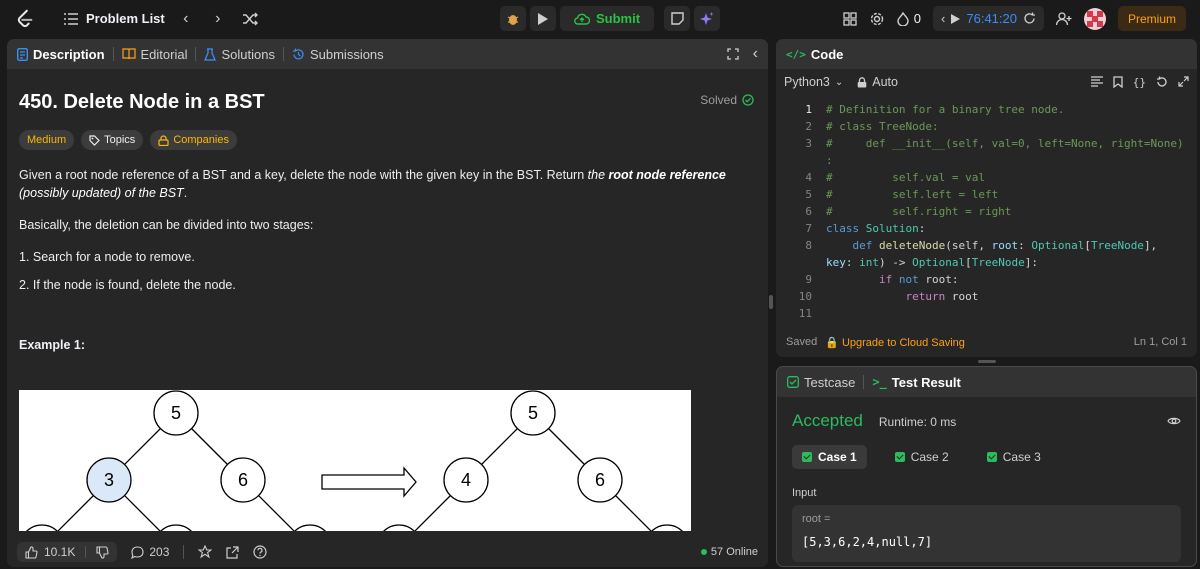 Image resolution: width=1200 pixels, height=569 pixels. Describe the element at coordinates (830, 382) in the screenshot. I see `tab-testcase-label: Testcase` at that location.